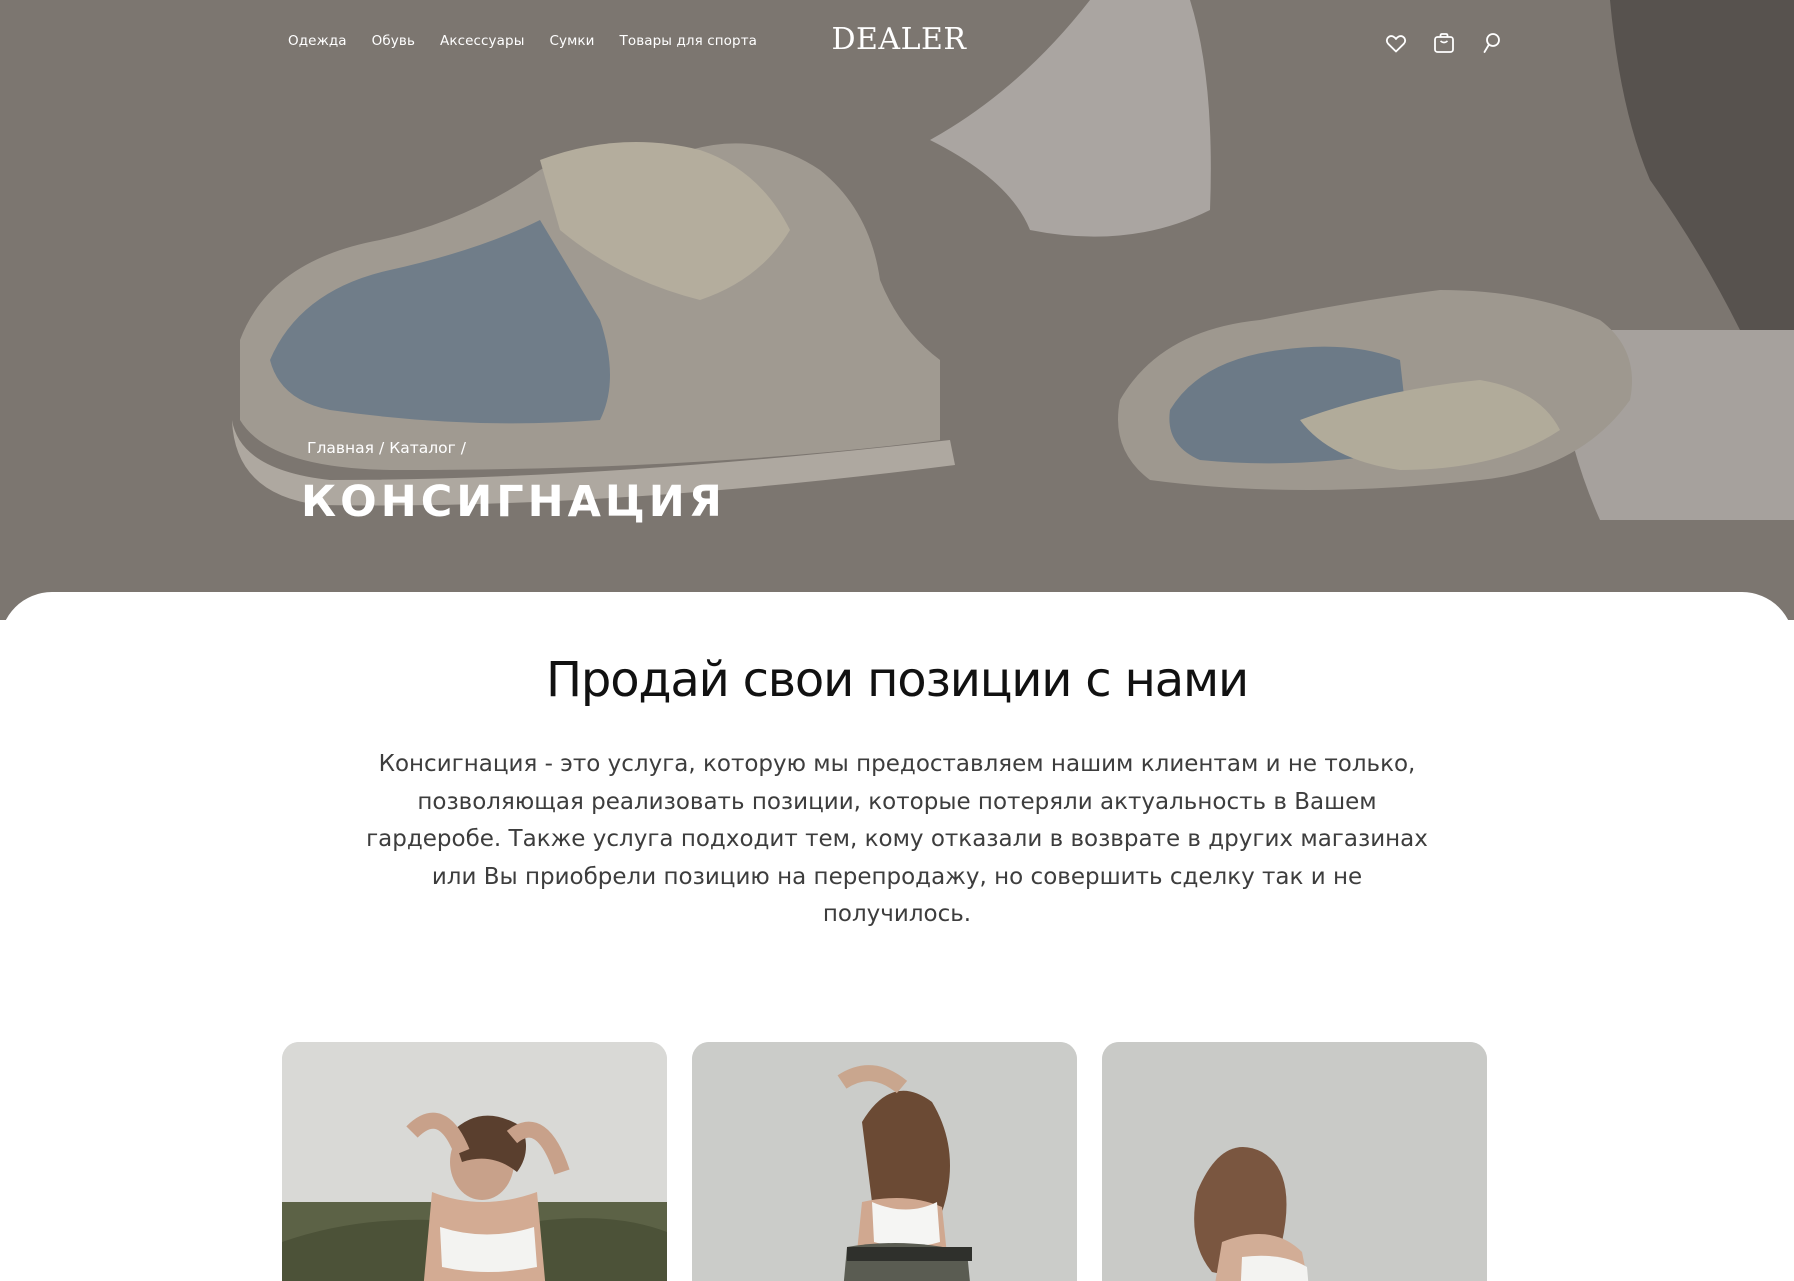 This screenshot has height=1281, width=1794. I want to click on header-actions, so click(1444, 43).